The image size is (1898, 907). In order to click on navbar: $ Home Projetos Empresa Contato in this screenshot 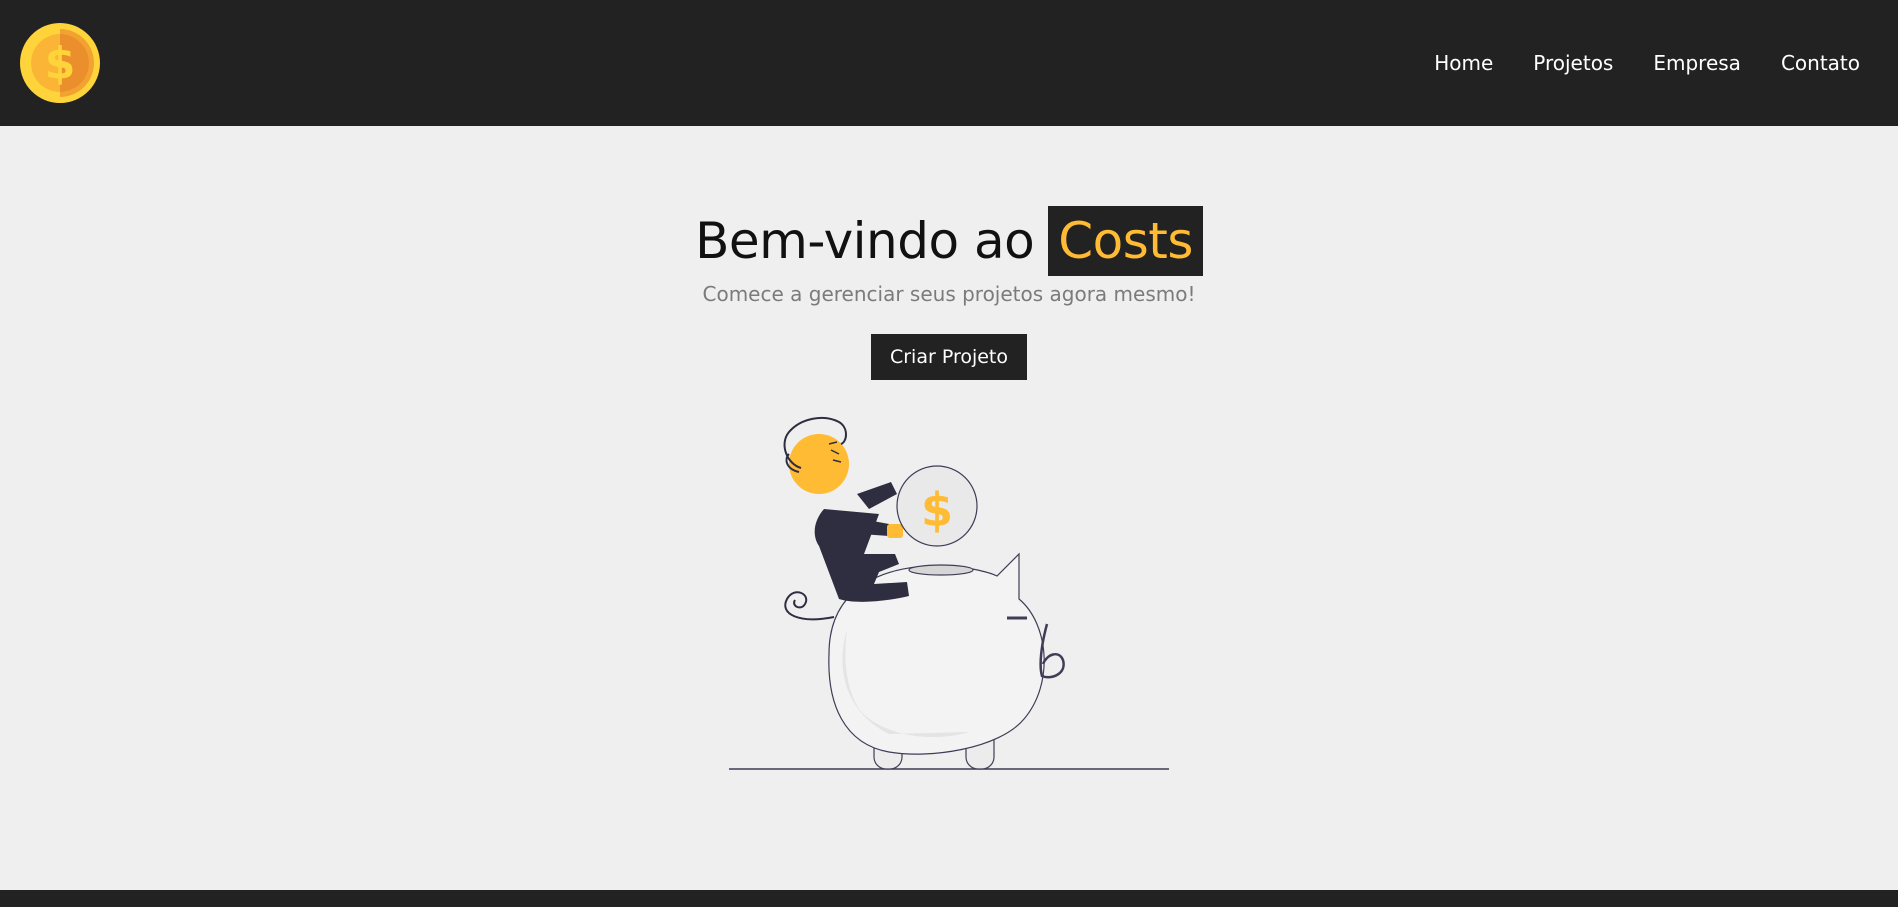, I will do `click(949, 63)`.